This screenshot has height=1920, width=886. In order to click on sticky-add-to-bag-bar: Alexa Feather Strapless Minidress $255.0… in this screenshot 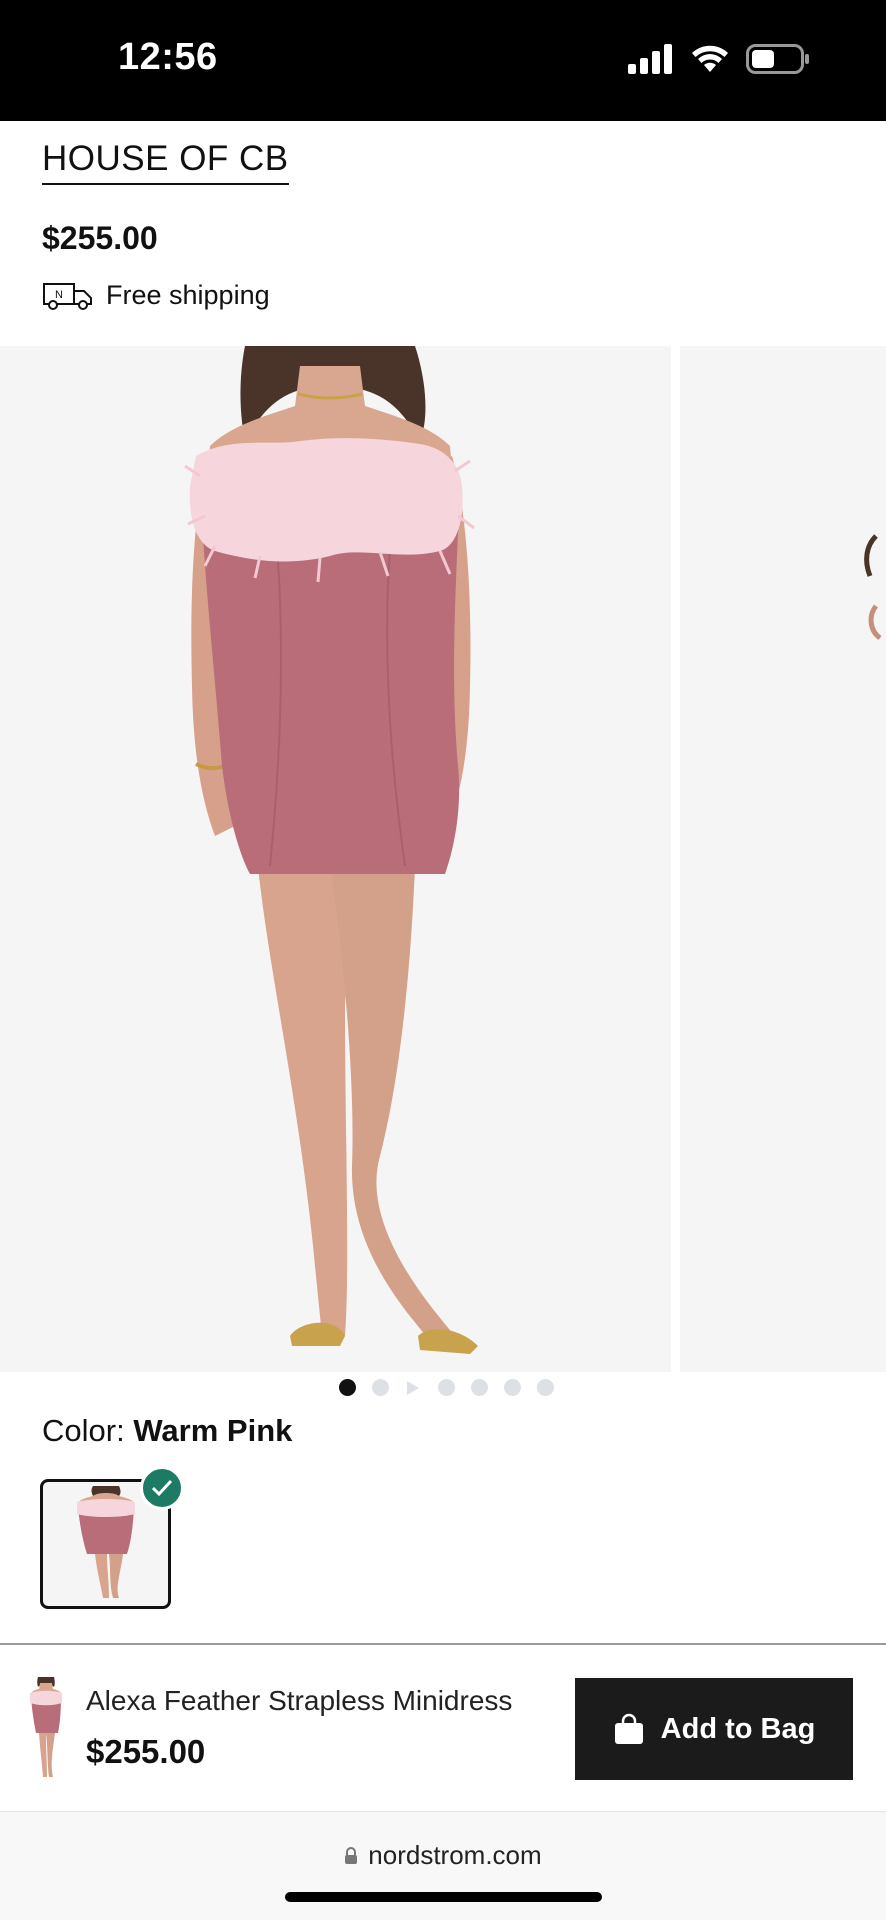, I will do `click(443, 1728)`.